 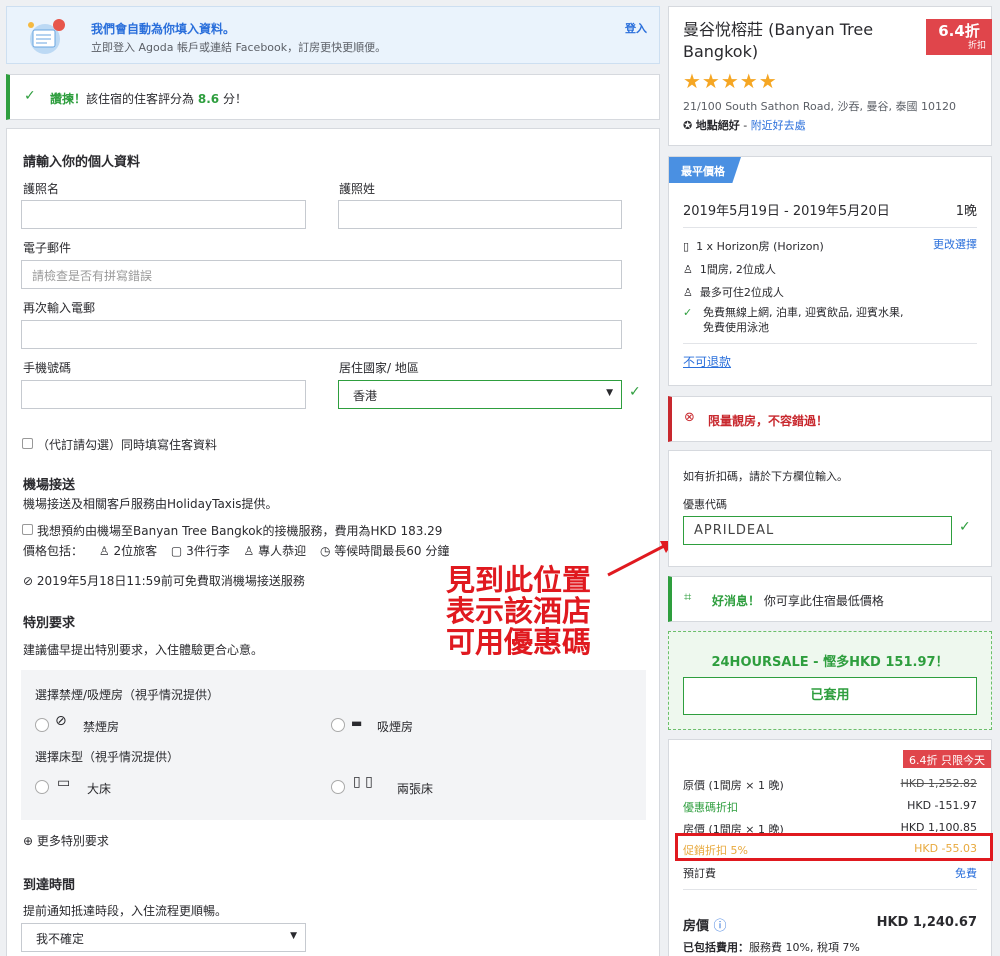 What do you see at coordinates (830, 696) in the screenshot?
I see `applied-button: 已套用` at bounding box center [830, 696].